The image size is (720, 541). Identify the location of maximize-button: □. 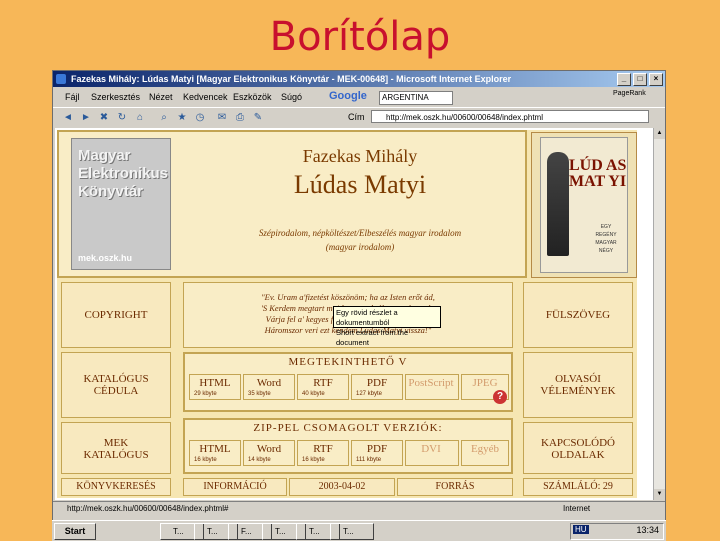
(640, 79).